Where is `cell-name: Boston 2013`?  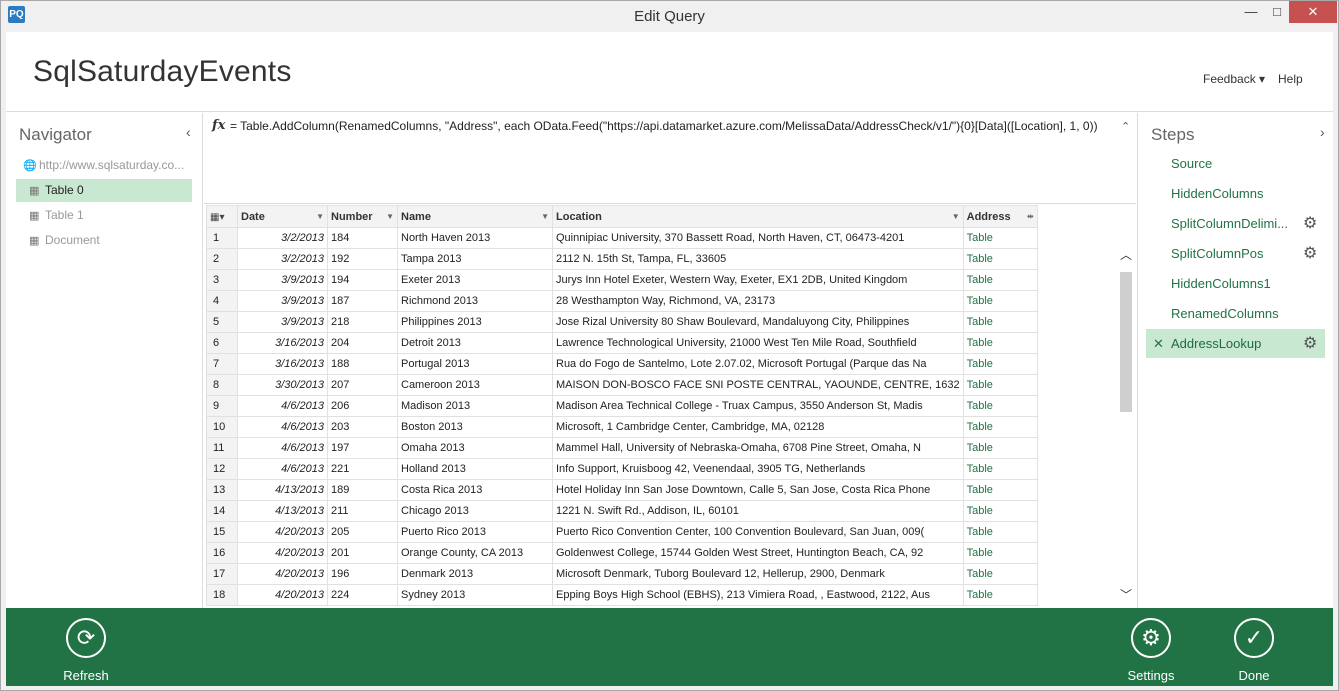 cell-name: Boston 2013 is located at coordinates (475, 427).